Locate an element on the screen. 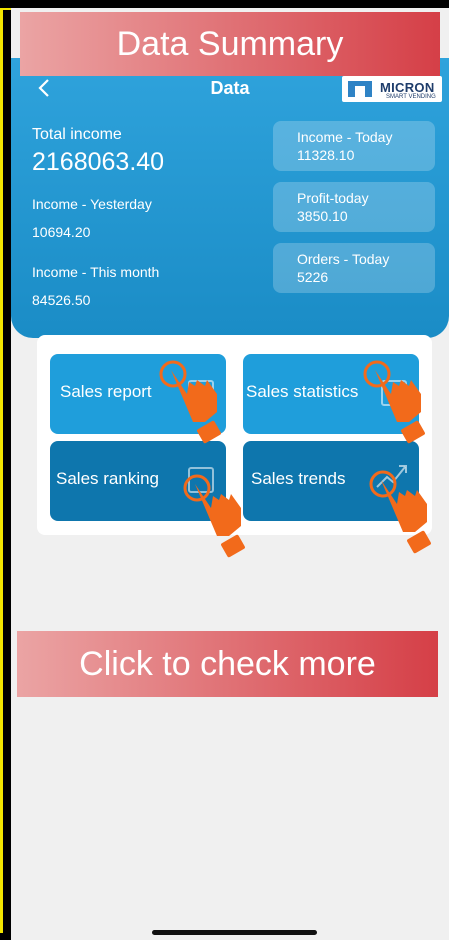 This screenshot has width=449, height=940. tile-label: Sales statistics is located at coordinates (302, 391).